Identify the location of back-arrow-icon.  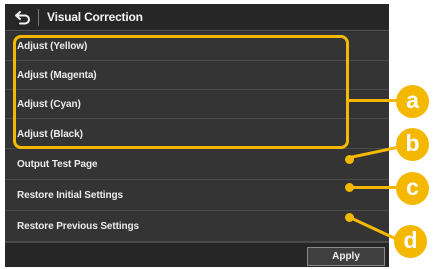
(22, 17).